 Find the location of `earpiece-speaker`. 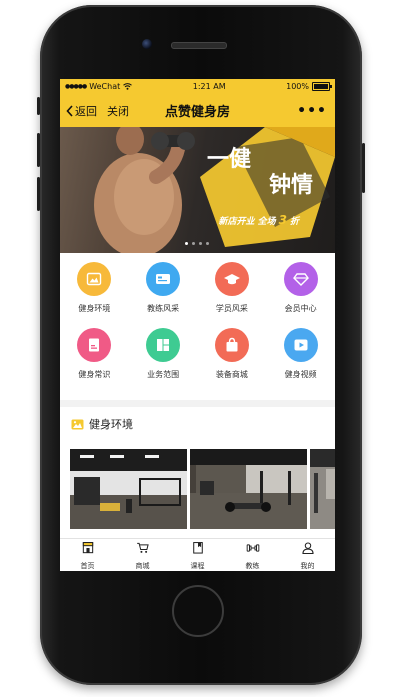

earpiece-speaker is located at coordinates (199, 45).